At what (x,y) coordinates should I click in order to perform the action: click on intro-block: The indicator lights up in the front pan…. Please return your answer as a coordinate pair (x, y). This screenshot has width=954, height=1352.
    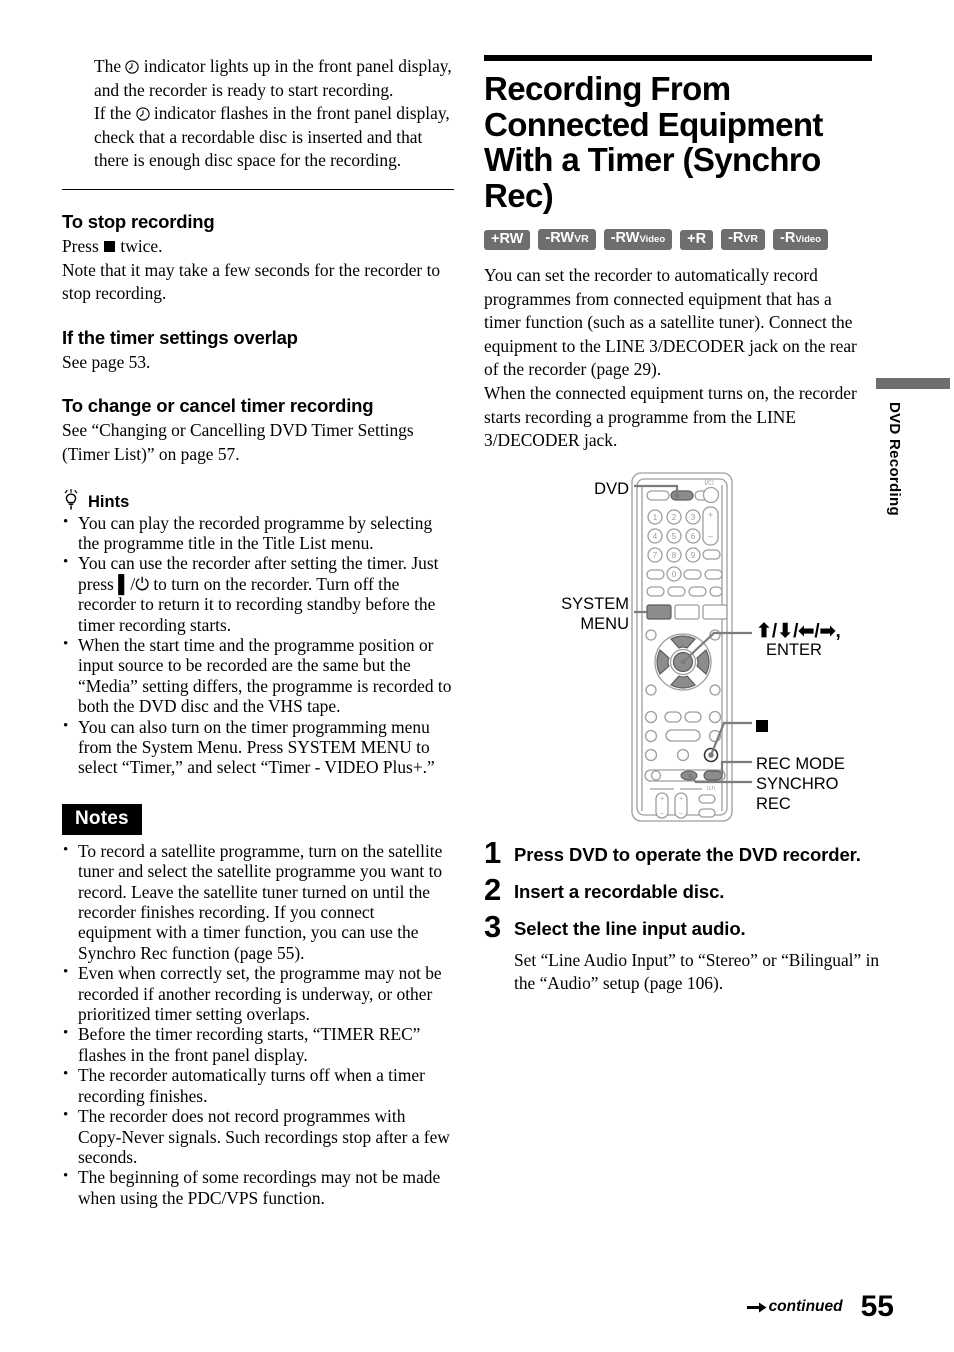
    Looking at the image, I should click on (257, 114).